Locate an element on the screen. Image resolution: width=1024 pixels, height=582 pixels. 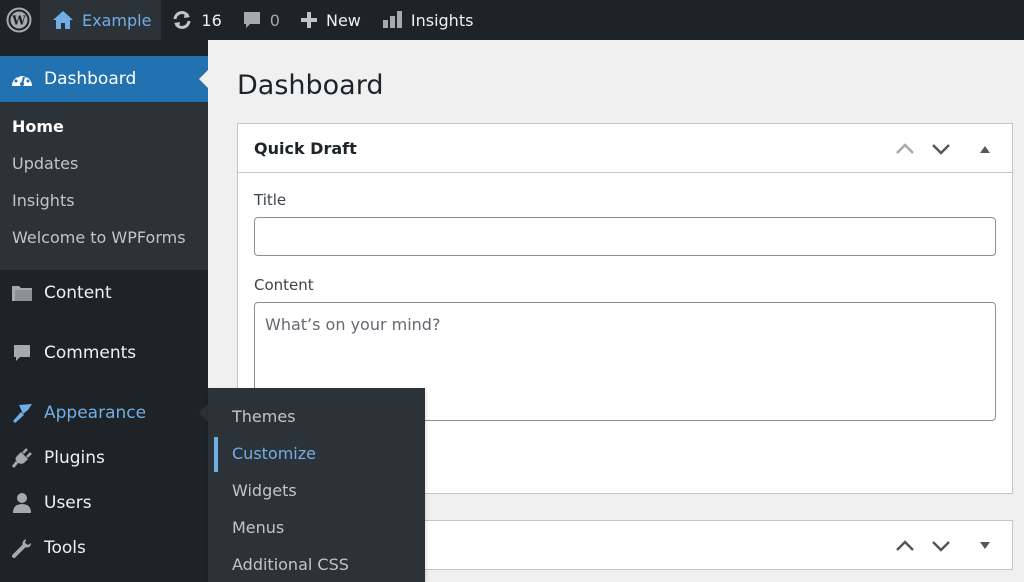
appearance-label: Appearance is located at coordinates (95, 413).